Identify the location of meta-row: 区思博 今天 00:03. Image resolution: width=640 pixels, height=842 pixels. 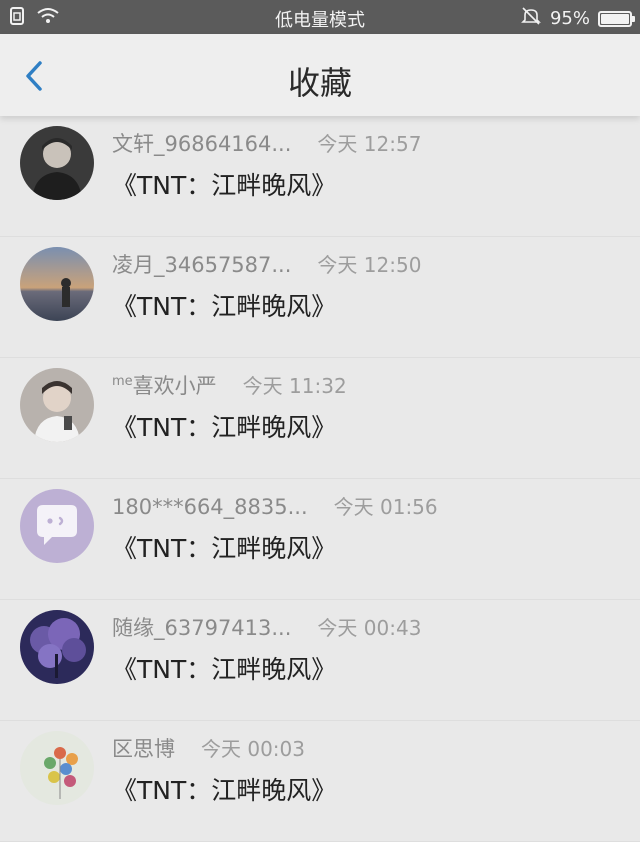
(208, 748).